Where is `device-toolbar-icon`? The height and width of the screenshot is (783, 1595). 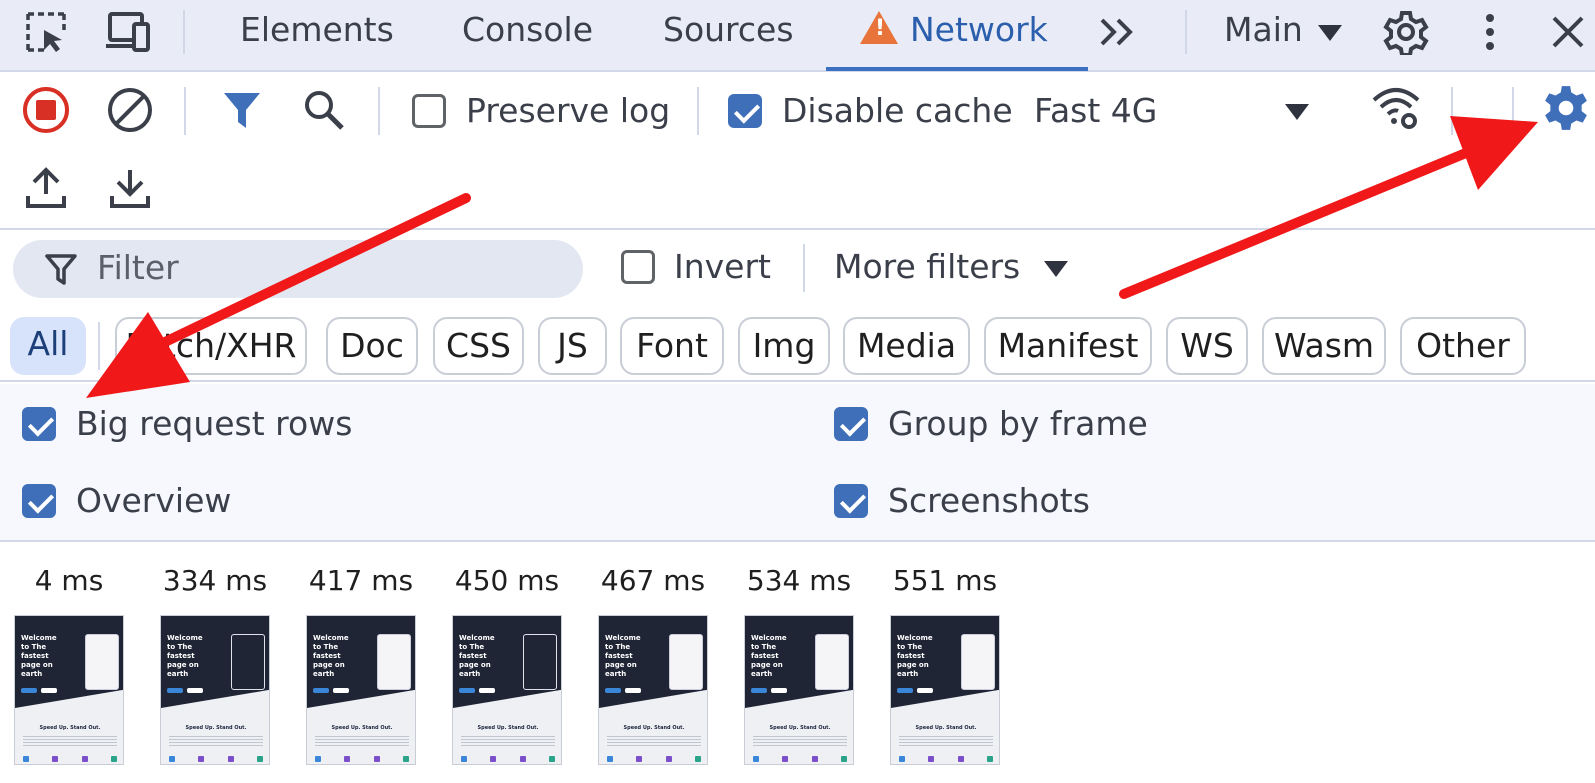
device-toolbar-icon is located at coordinates (128, 32).